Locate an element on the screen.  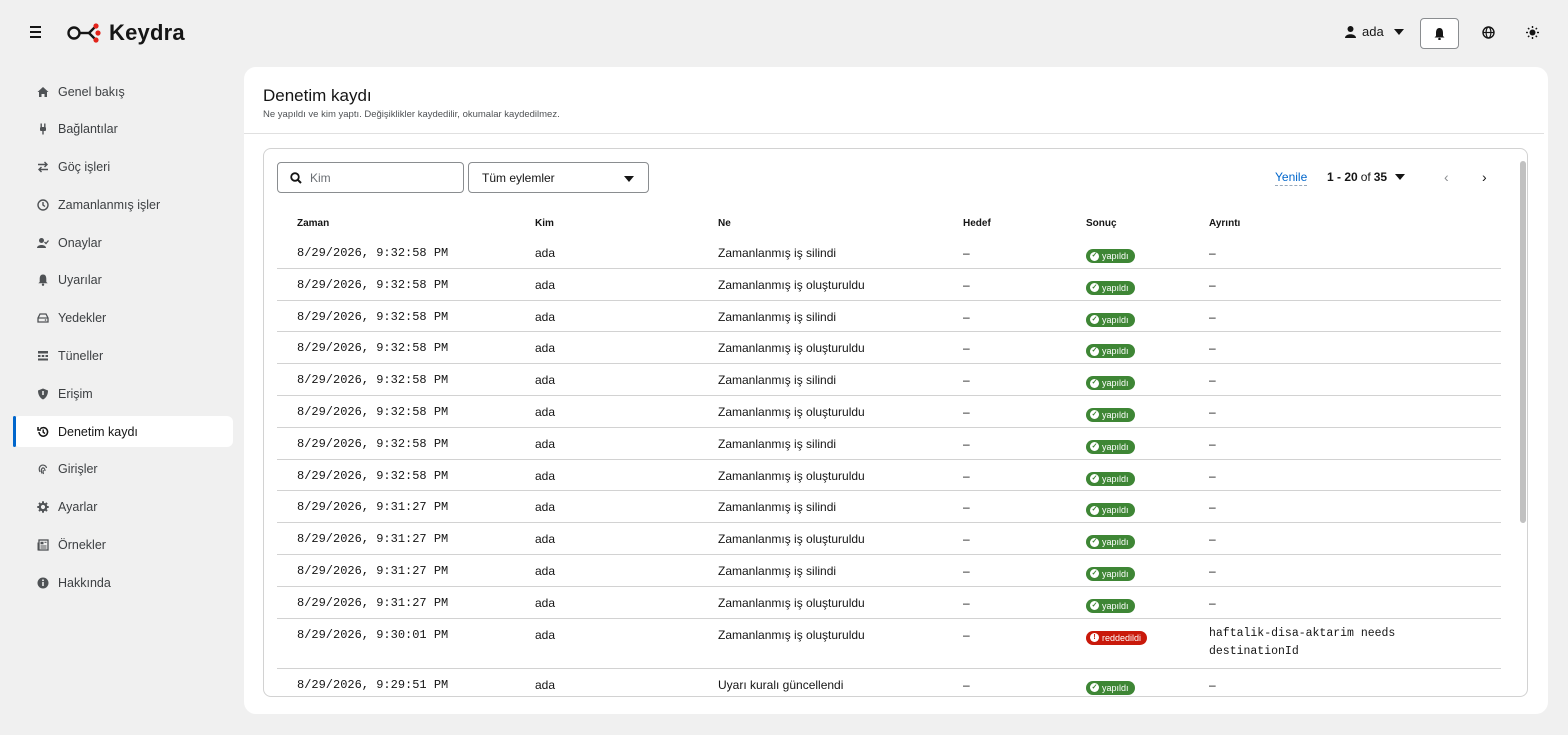
plug-icon is located at coordinates (43, 129).